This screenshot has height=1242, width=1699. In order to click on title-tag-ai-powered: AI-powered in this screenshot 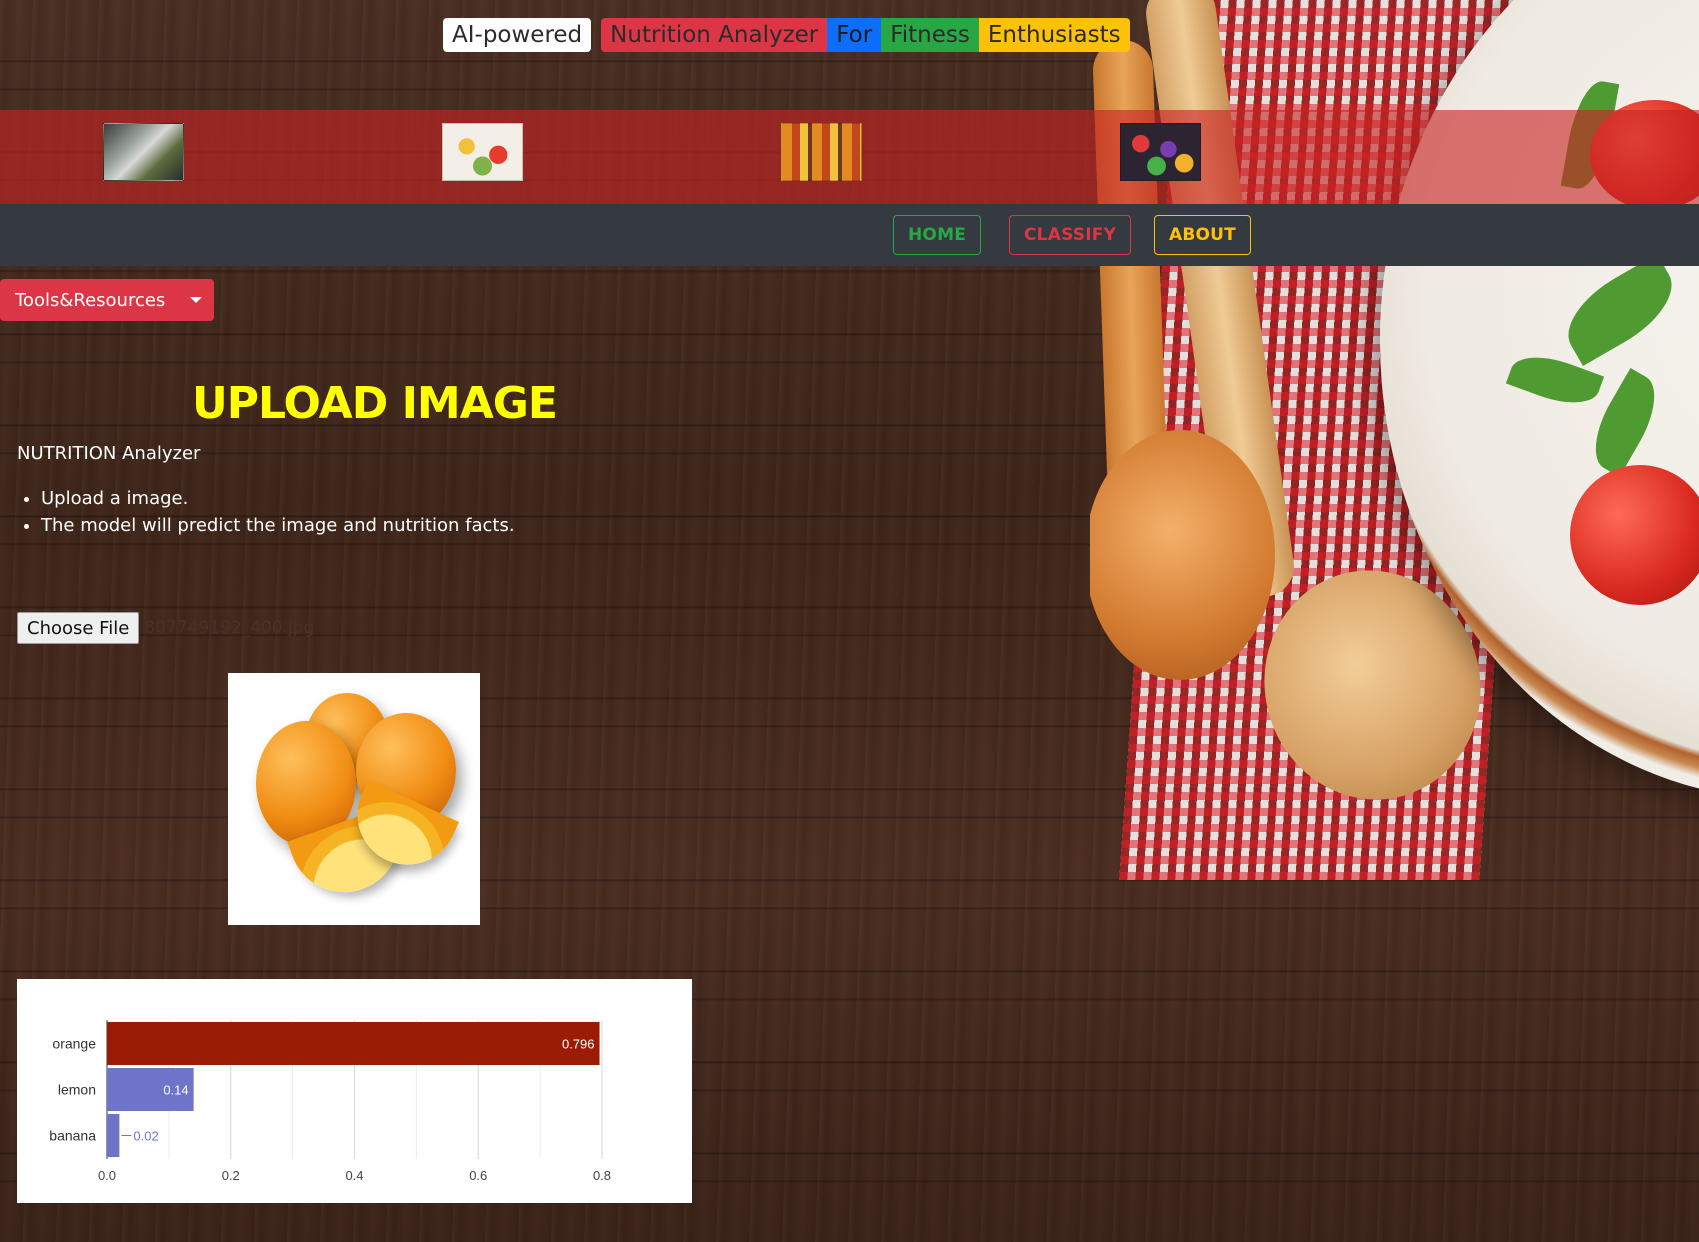, I will do `click(517, 35)`.